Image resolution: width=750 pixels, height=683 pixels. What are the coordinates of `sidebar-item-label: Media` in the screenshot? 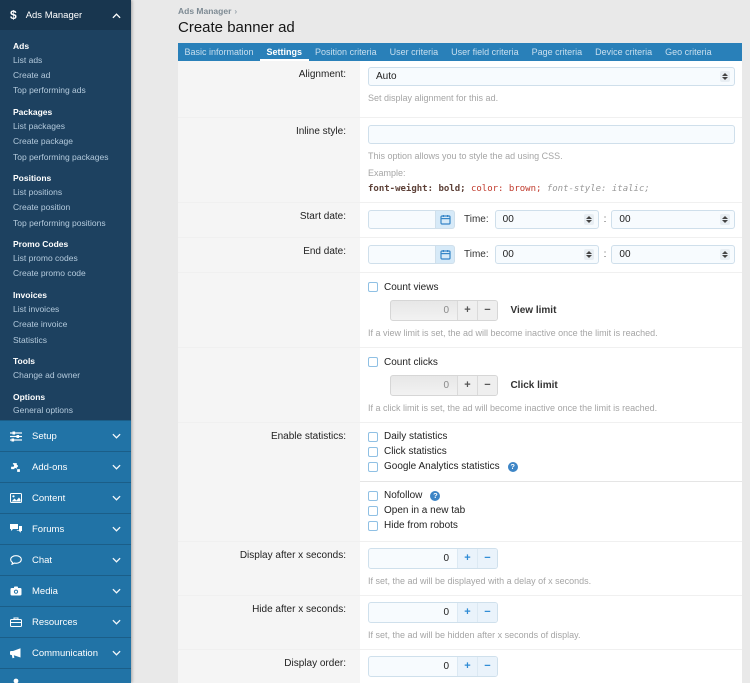 It's located at (45, 591).